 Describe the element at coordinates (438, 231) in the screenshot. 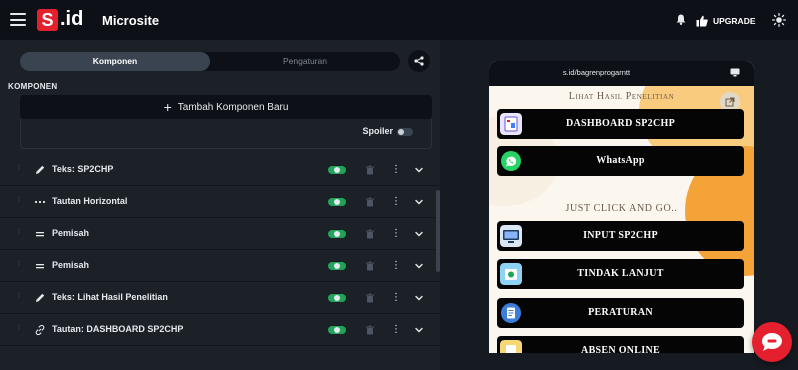

I see `scrollbar` at that location.